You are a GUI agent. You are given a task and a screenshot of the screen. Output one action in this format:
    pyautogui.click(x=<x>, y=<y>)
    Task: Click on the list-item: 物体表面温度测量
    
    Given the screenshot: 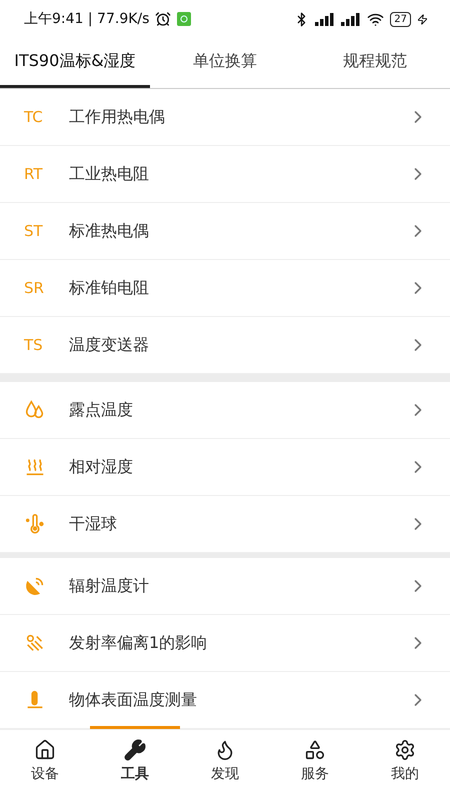 What is the action you would take?
    pyautogui.click(x=225, y=700)
    